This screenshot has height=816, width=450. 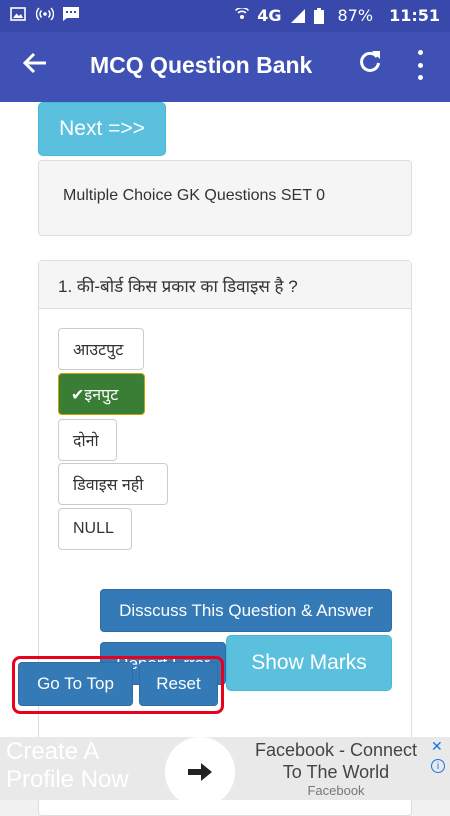 I want to click on ad-advertiser: Facebook, so click(x=336, y=790).